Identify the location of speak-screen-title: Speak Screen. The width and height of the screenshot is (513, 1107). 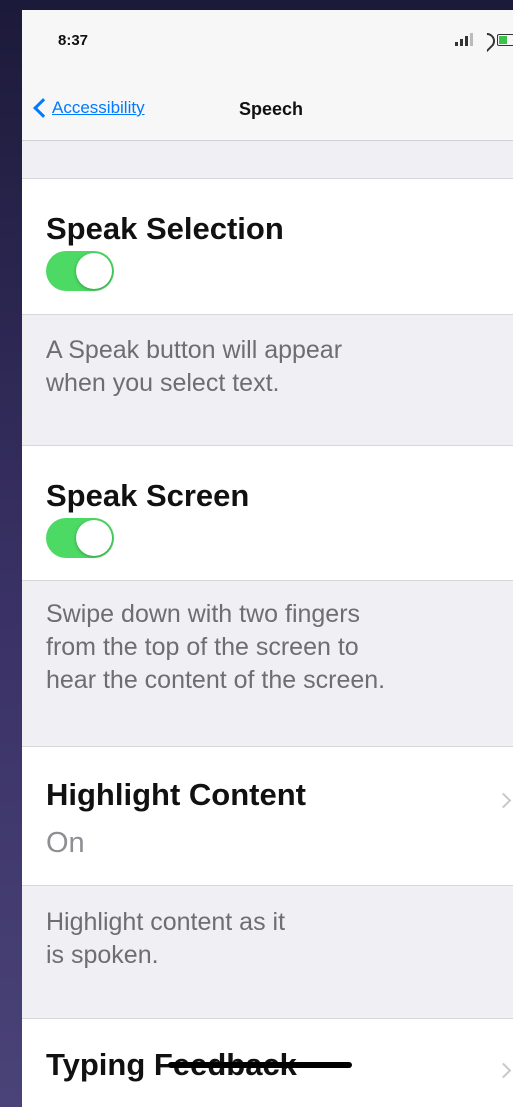
(148, 495).